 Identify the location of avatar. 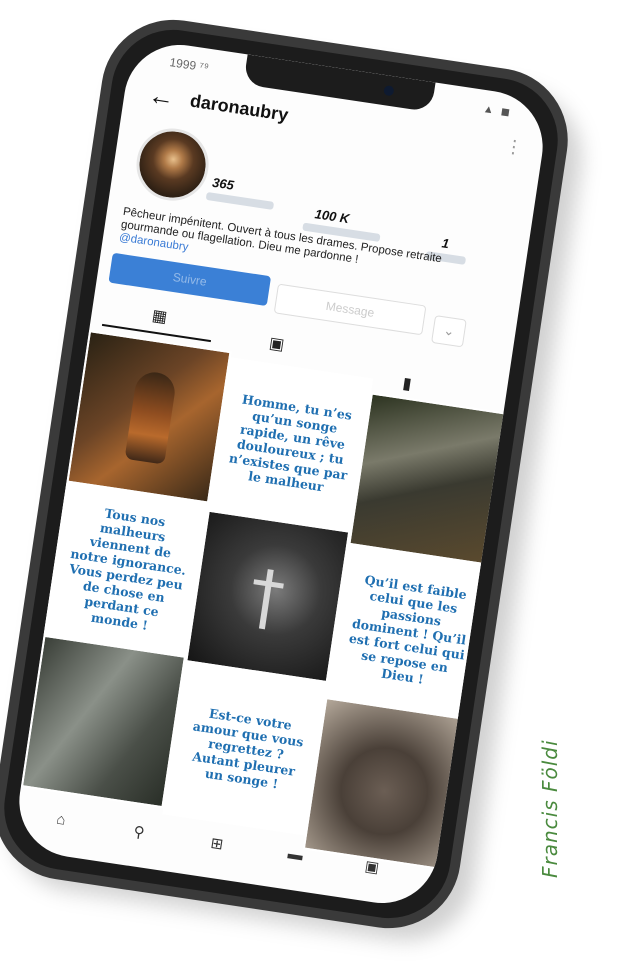
(172, 164).